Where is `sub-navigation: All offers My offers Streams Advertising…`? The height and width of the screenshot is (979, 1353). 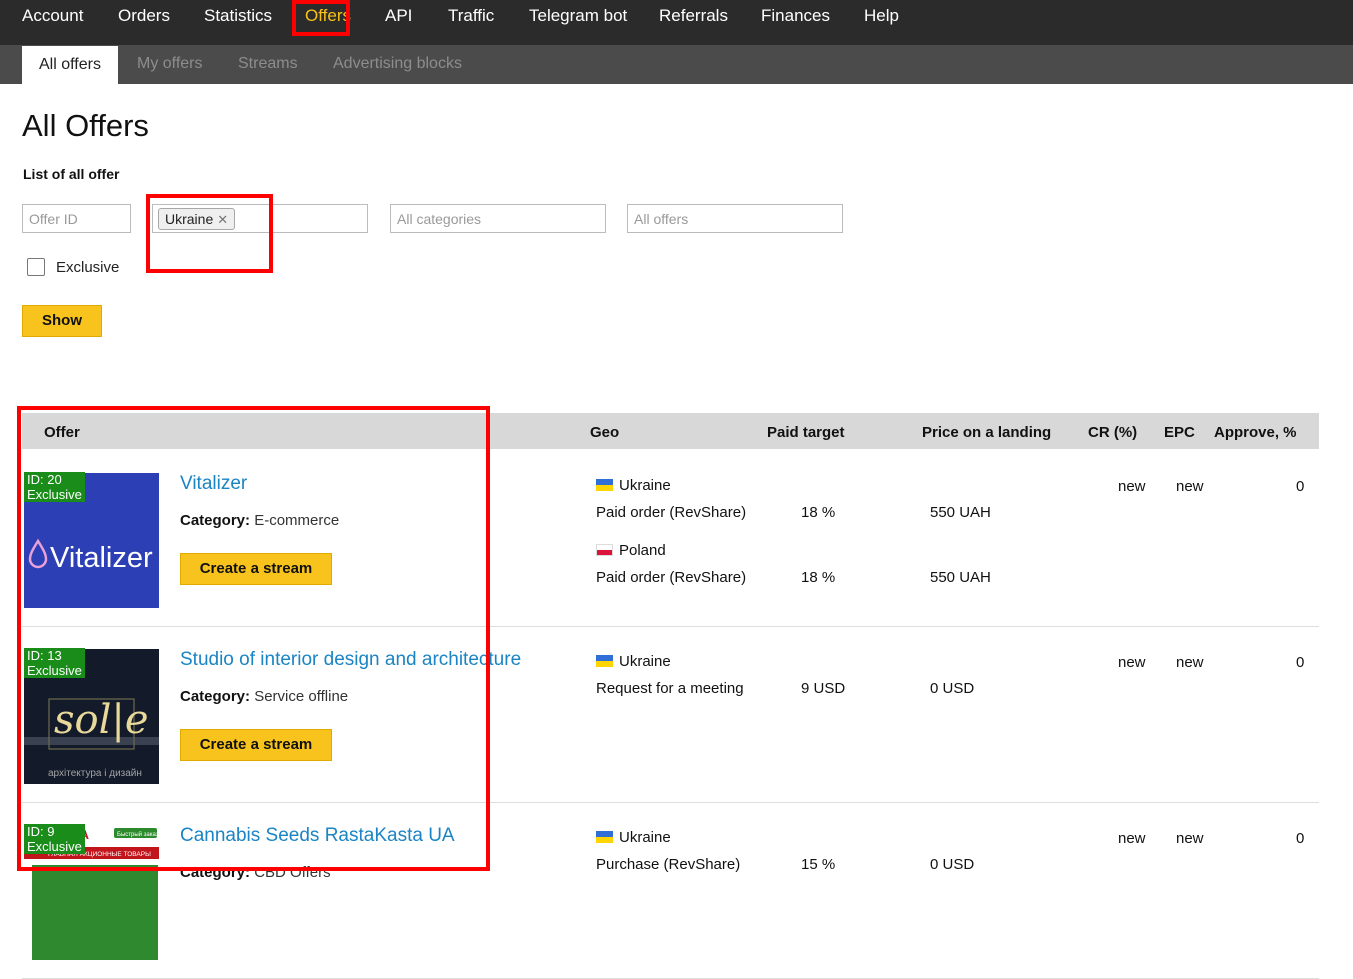
sub-navigation: All offers My offers Streams Advertising… is located at coordinates (676, 64).